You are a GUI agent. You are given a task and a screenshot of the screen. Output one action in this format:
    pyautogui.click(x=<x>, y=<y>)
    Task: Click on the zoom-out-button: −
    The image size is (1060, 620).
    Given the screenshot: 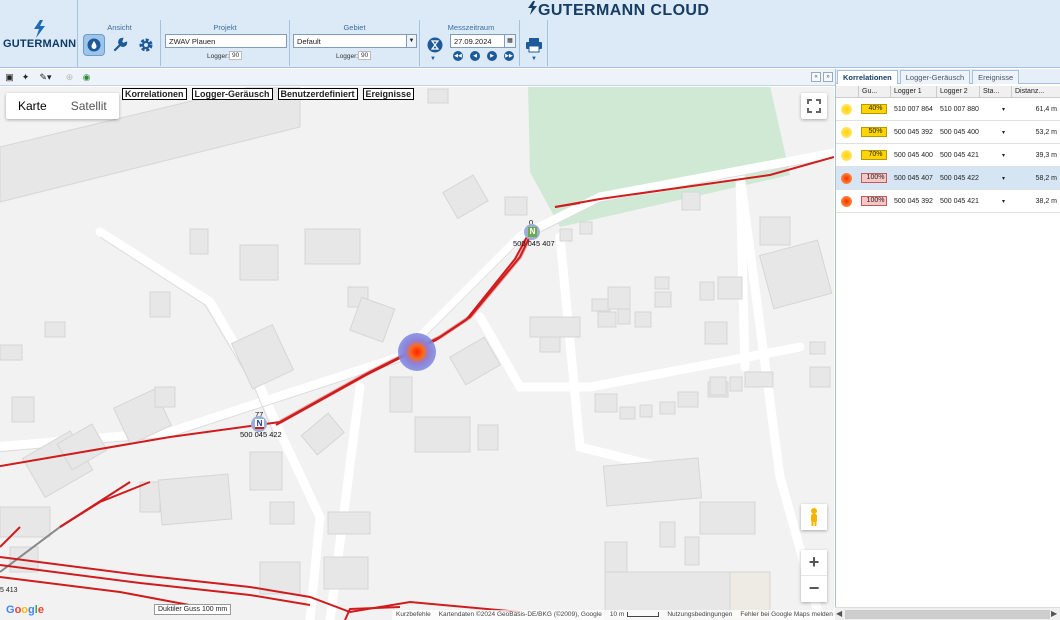 What is the action you would take?
    pyautogui.click(x=814, y=589)
    